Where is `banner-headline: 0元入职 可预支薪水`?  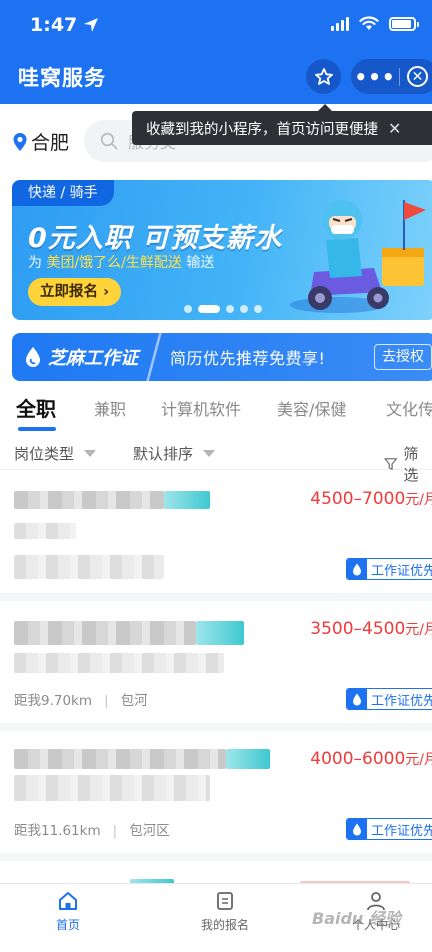 banner-headline: 0元入职 可预支薪水 is located at coordinates (155, 238).